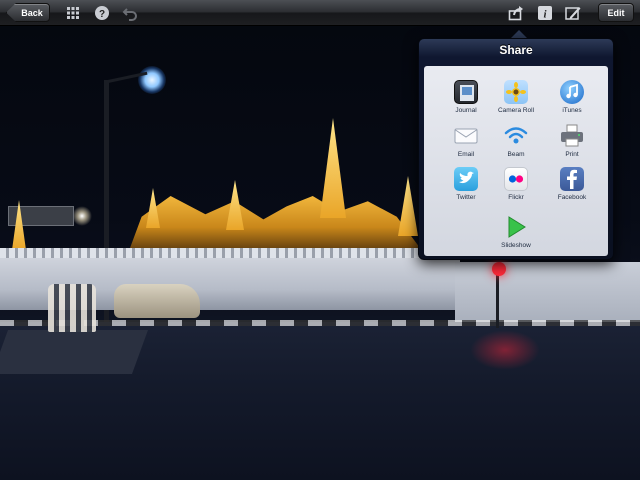 The height and width of the screenshot is (480, 640). I want to click on share-item-print: Print, so click(572, 144).